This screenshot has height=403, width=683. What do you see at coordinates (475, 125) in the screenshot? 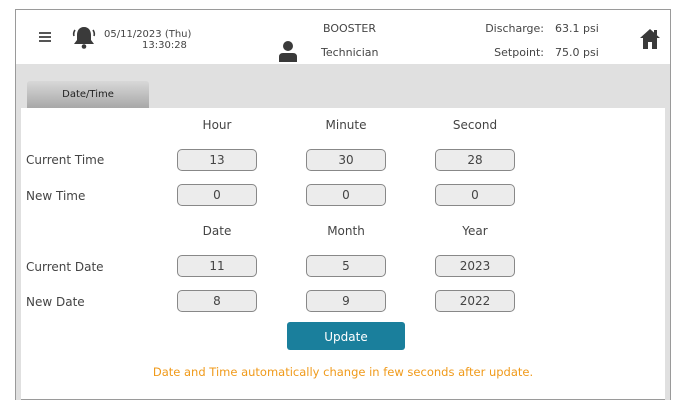
I see `col-head-second: Second` at bounding box center [475, 125].